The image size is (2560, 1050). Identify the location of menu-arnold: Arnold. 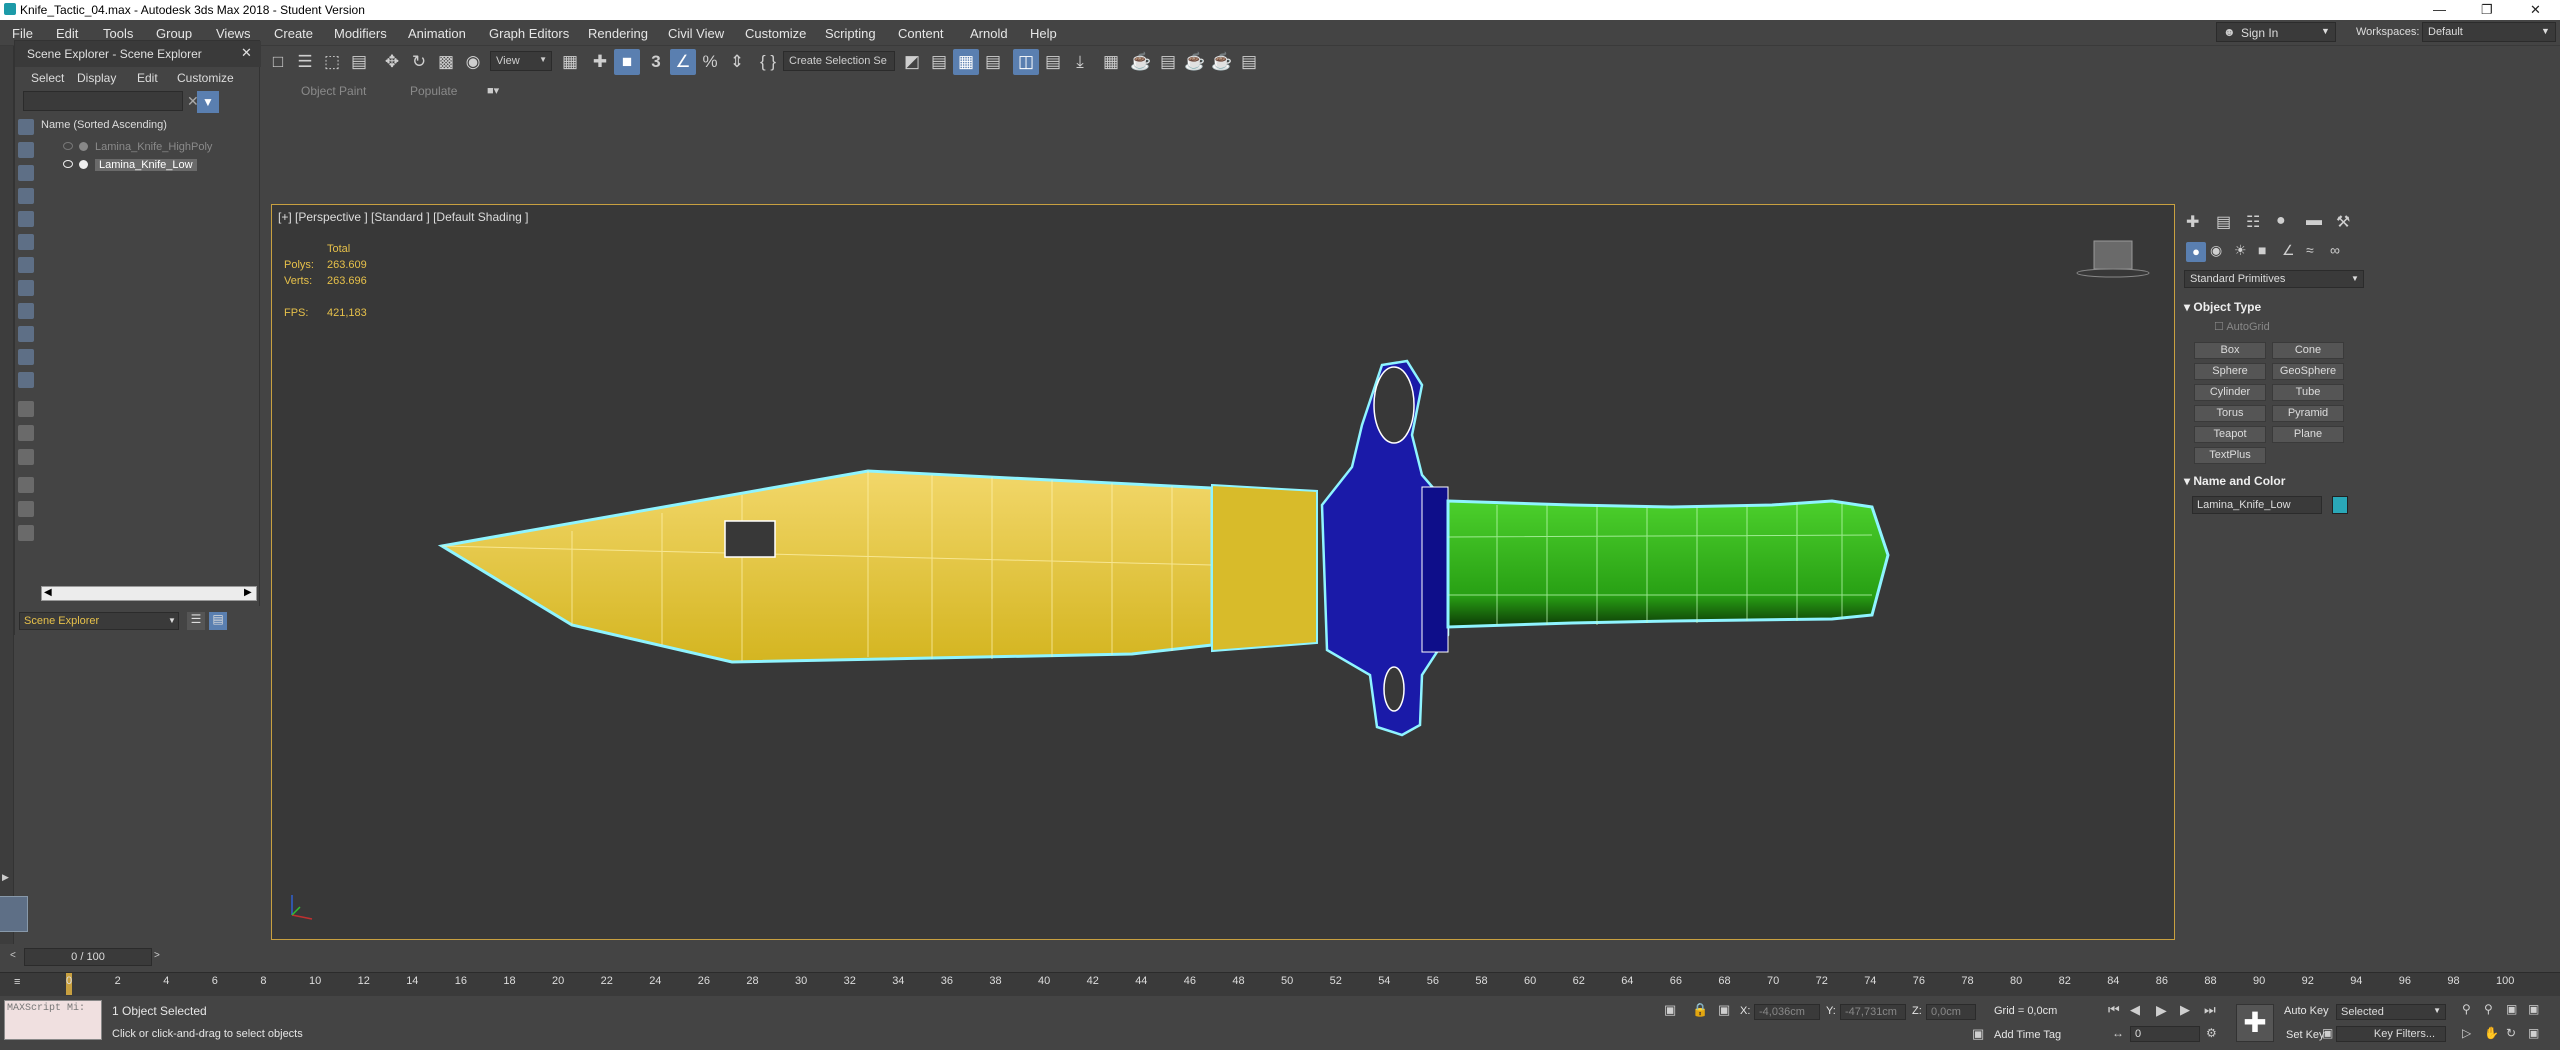
(989, 33).